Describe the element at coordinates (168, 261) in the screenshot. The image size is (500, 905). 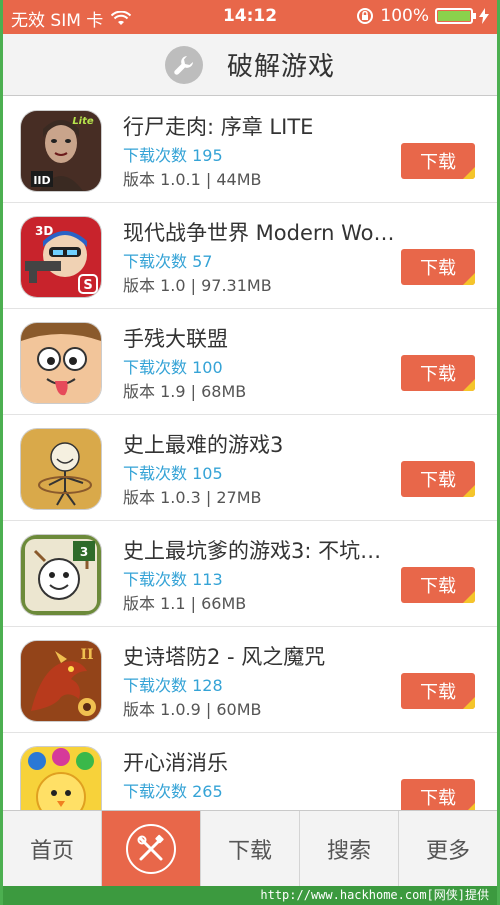
I see `download-count: 下载次数 57` at that location.